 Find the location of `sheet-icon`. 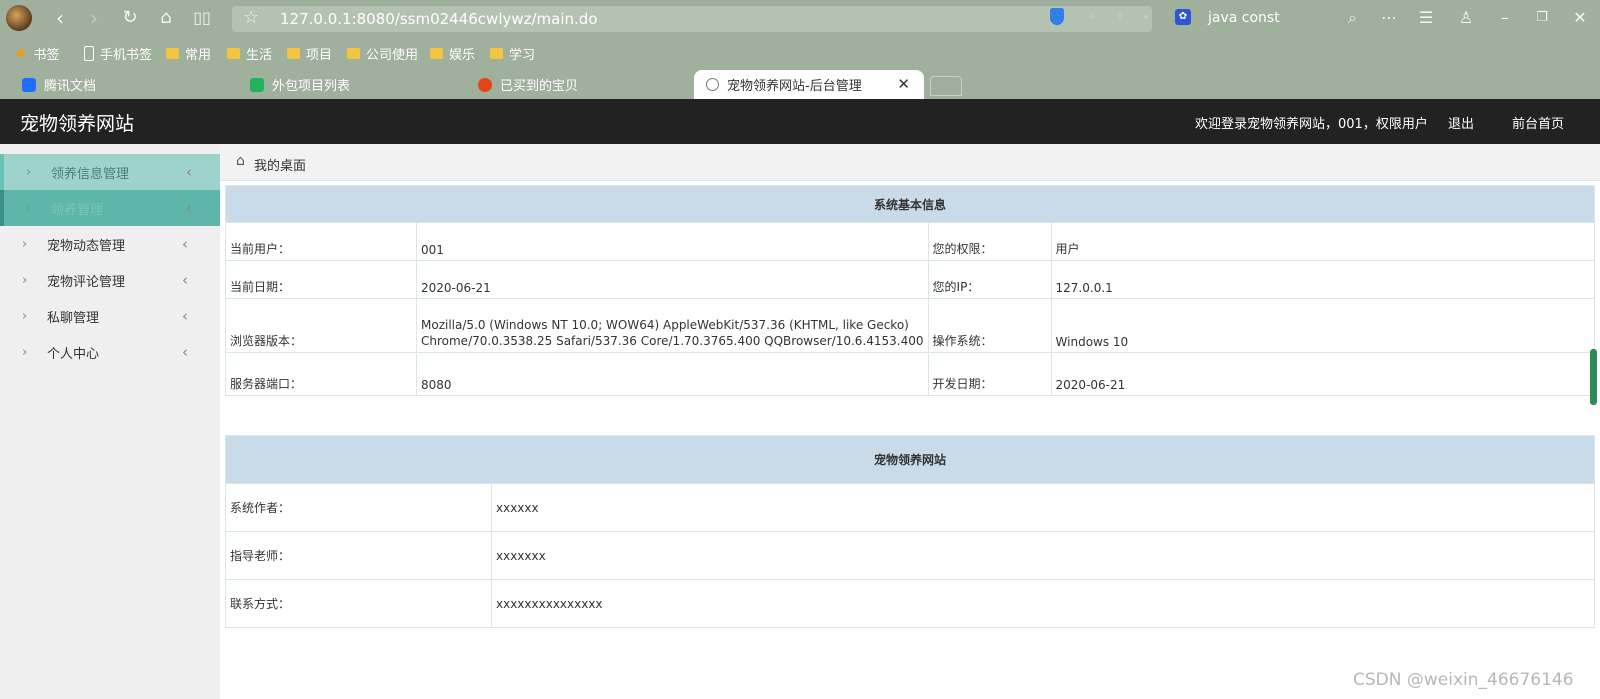

sheet-icon is located at coordinates (257, 84).